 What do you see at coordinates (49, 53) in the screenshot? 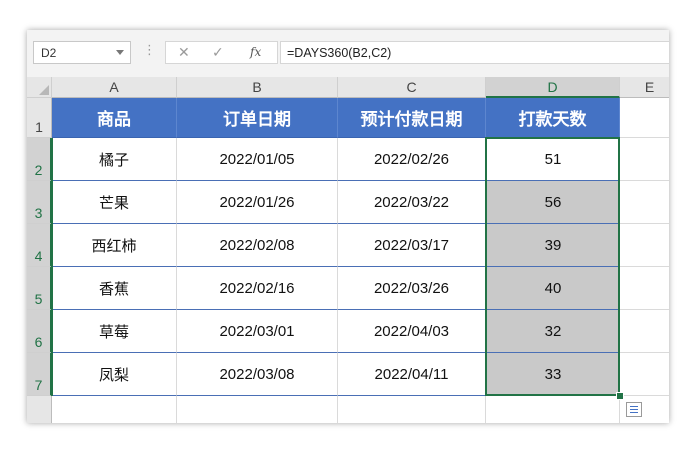
I see `name-box-value: D2` at bounding box center [49, 53].